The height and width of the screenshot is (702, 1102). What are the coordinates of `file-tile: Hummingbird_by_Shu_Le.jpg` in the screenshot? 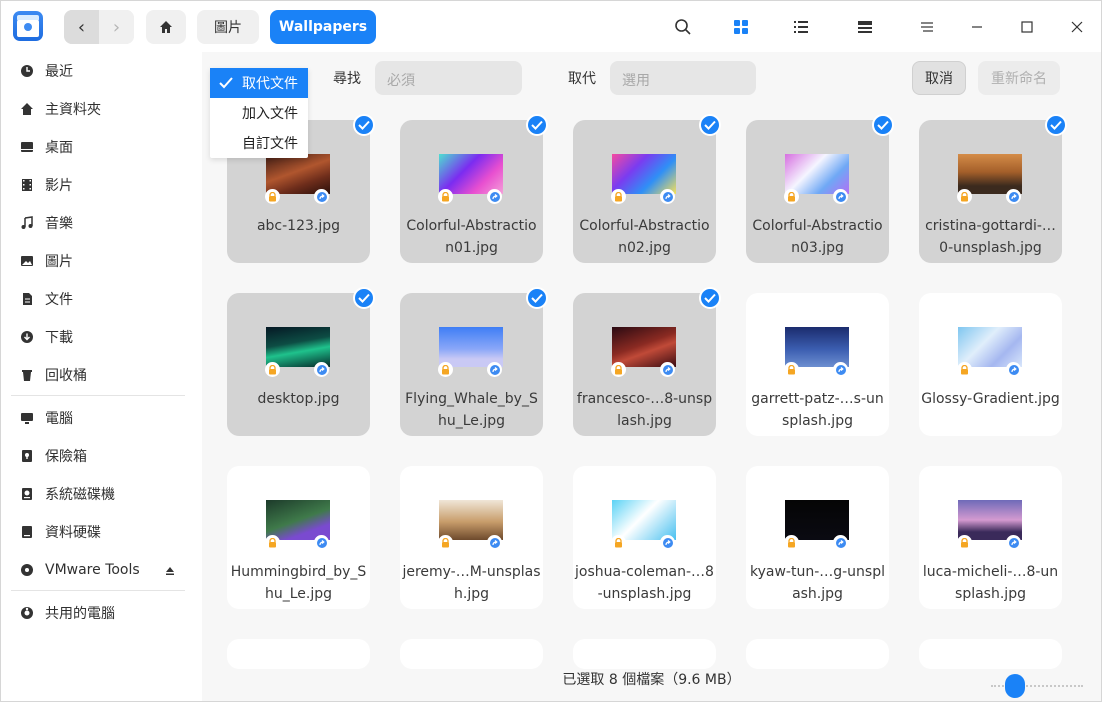 It's located at (298, 537).